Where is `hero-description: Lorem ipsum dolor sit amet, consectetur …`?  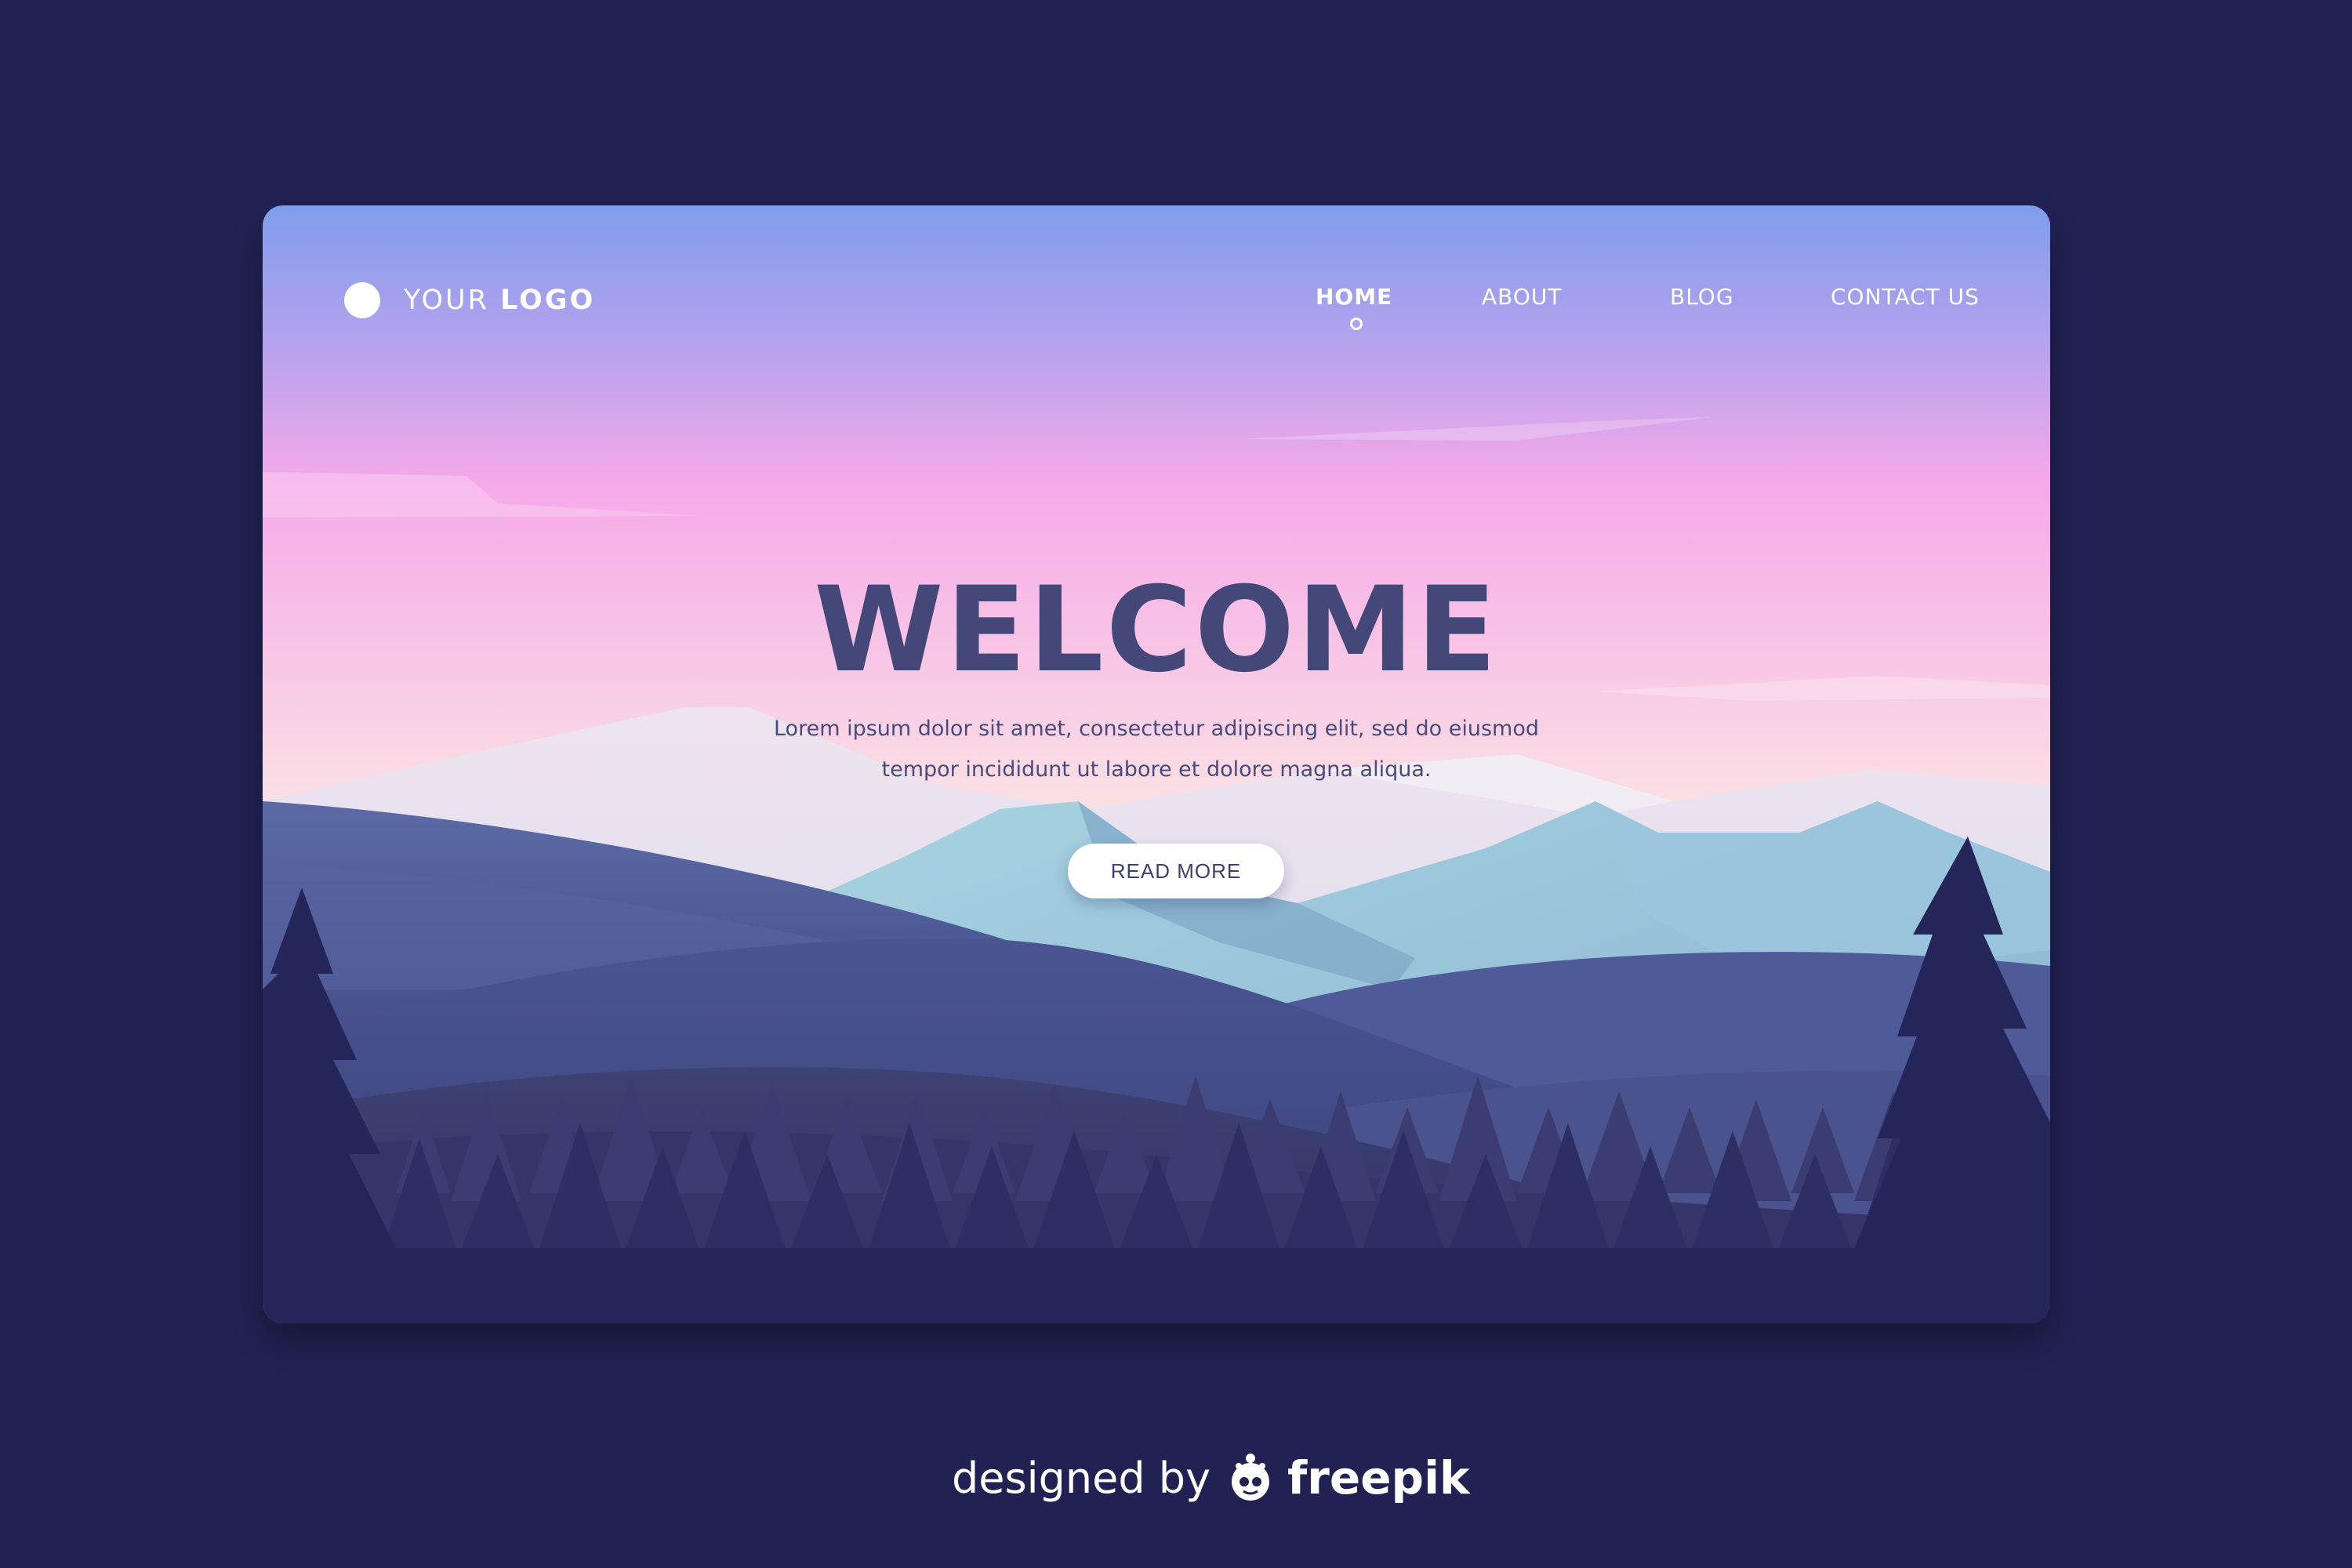 hero-description: Lorem ipsum dolor sit amet, consectetur … is located at coordinates (1156, 749).